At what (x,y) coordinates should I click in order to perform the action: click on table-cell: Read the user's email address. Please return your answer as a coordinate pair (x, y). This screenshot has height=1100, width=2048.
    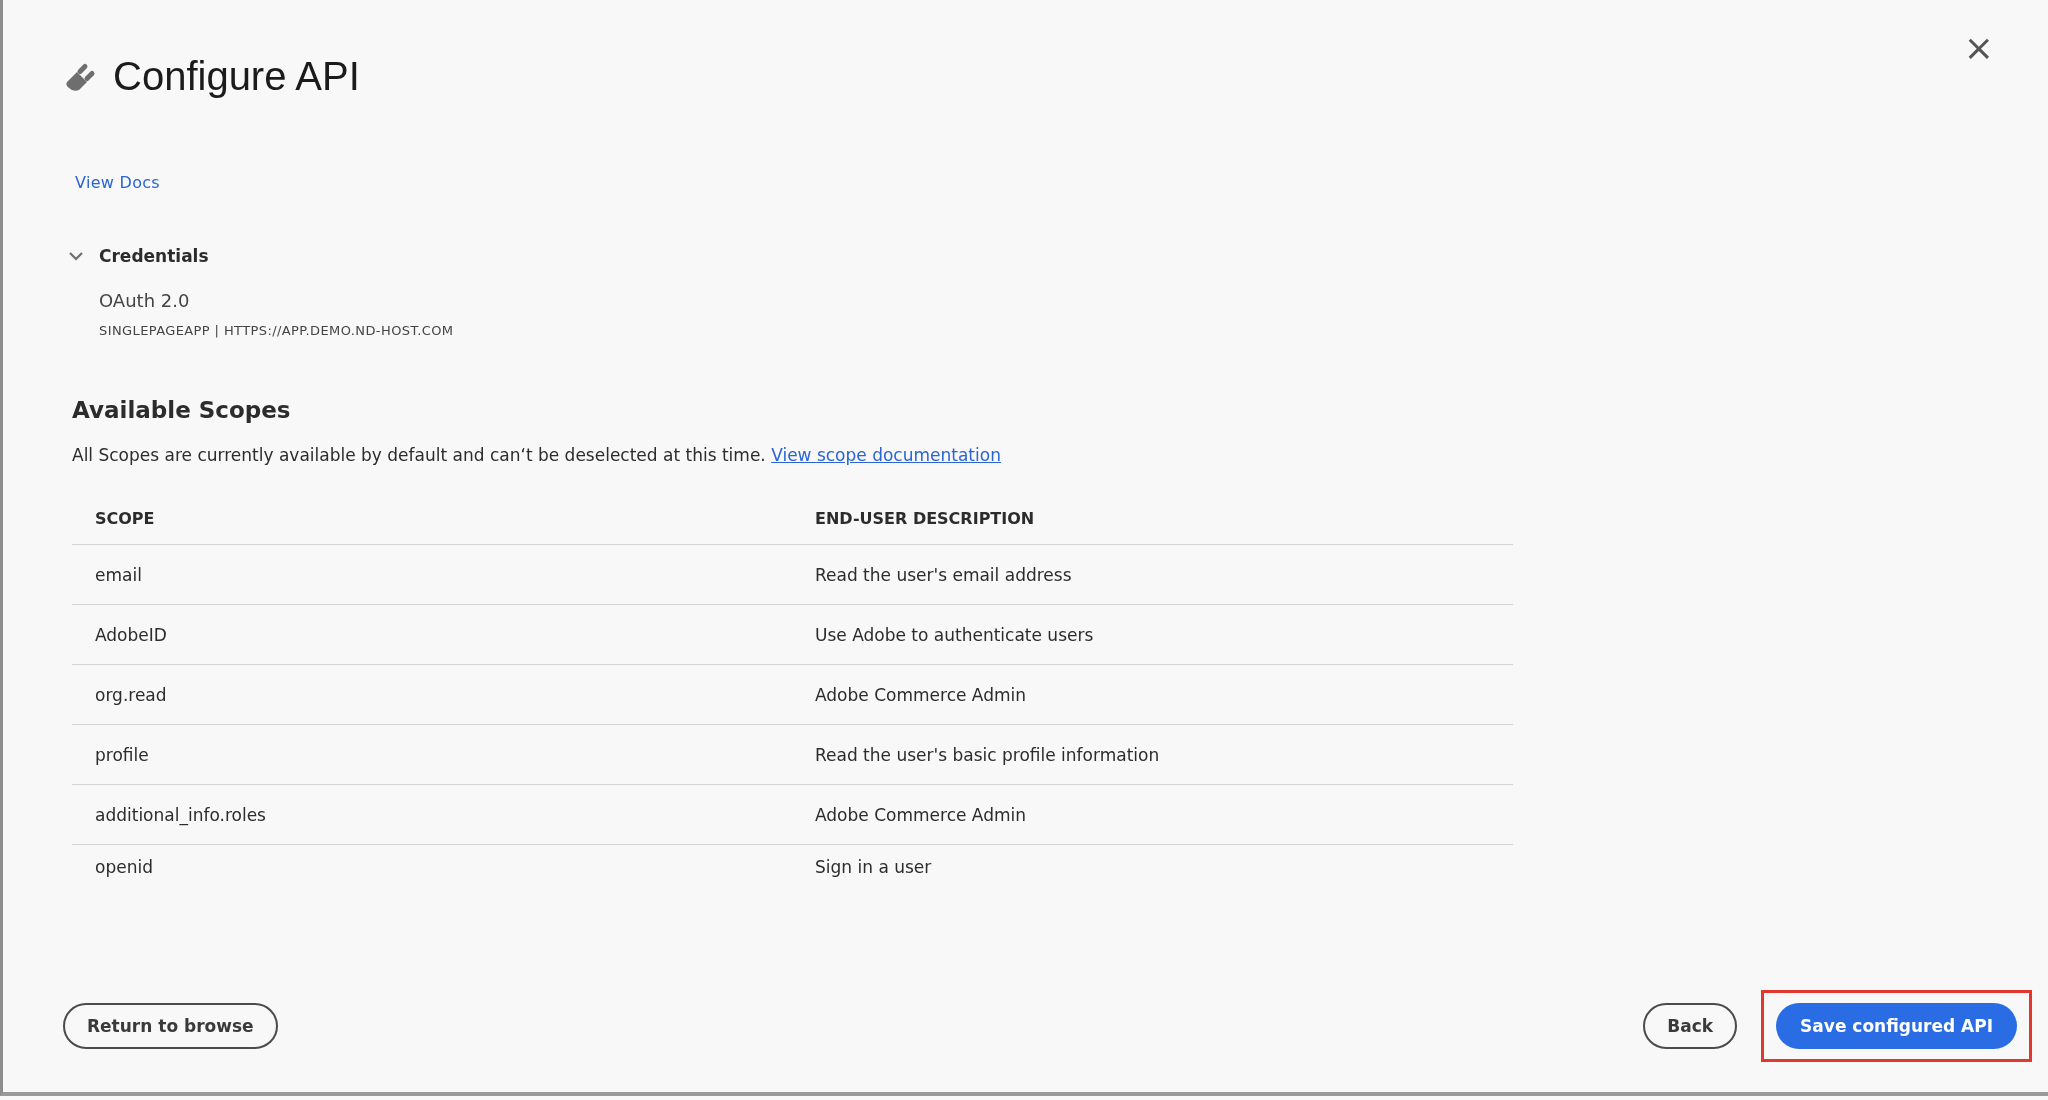
    Looking at the image, I should click on (1152, 574).